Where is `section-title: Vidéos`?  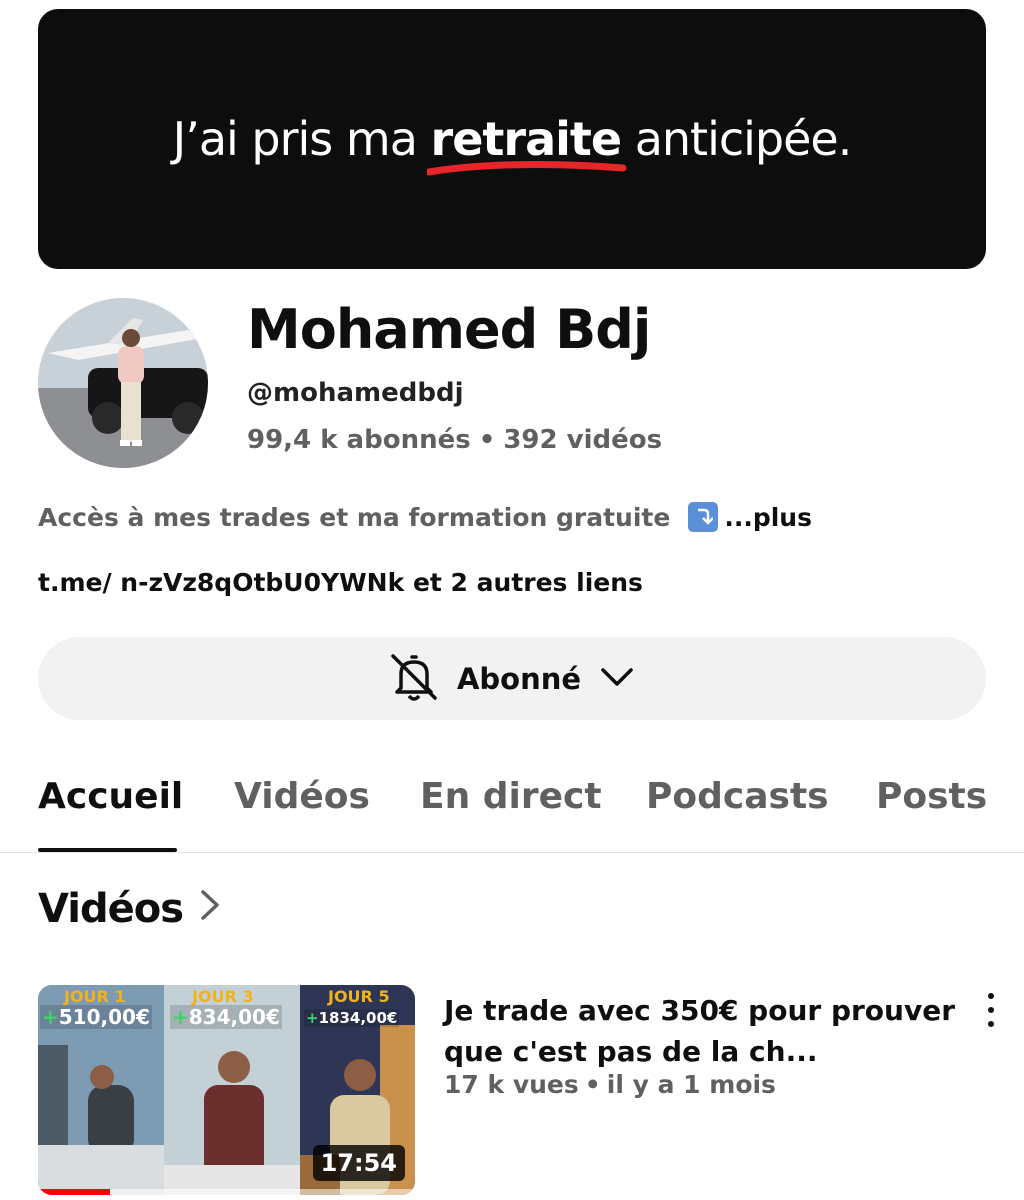
section-title: Vidéos is located at coordinates (111, 909).